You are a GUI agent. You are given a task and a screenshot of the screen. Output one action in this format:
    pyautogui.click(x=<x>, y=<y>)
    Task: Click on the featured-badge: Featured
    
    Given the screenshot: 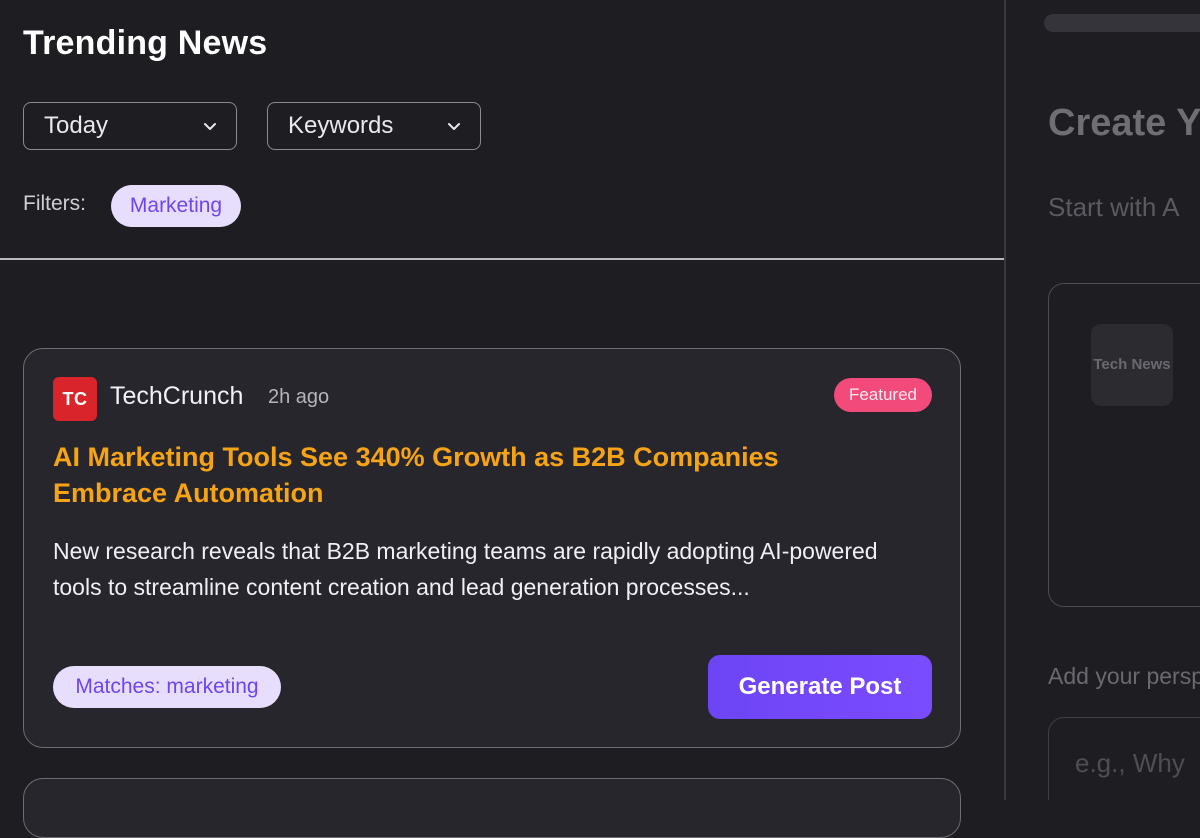 What is the action you would take?
    pyautogui.click(x=882, y=395)
    